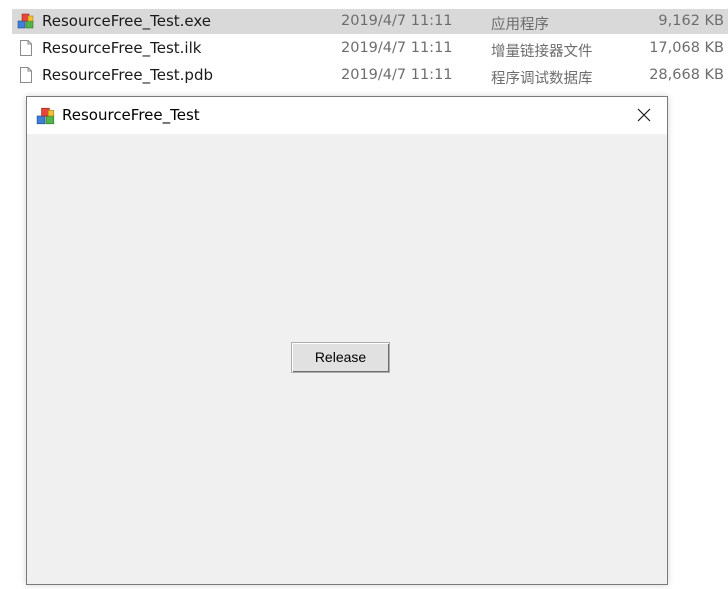 Image resolution: width=728 pixels, height=589 pixels. What do you see at coordinates (686, 75) in the screenshot?
I see `file-size: 28,668 KB` at bounding box center [686, 75].